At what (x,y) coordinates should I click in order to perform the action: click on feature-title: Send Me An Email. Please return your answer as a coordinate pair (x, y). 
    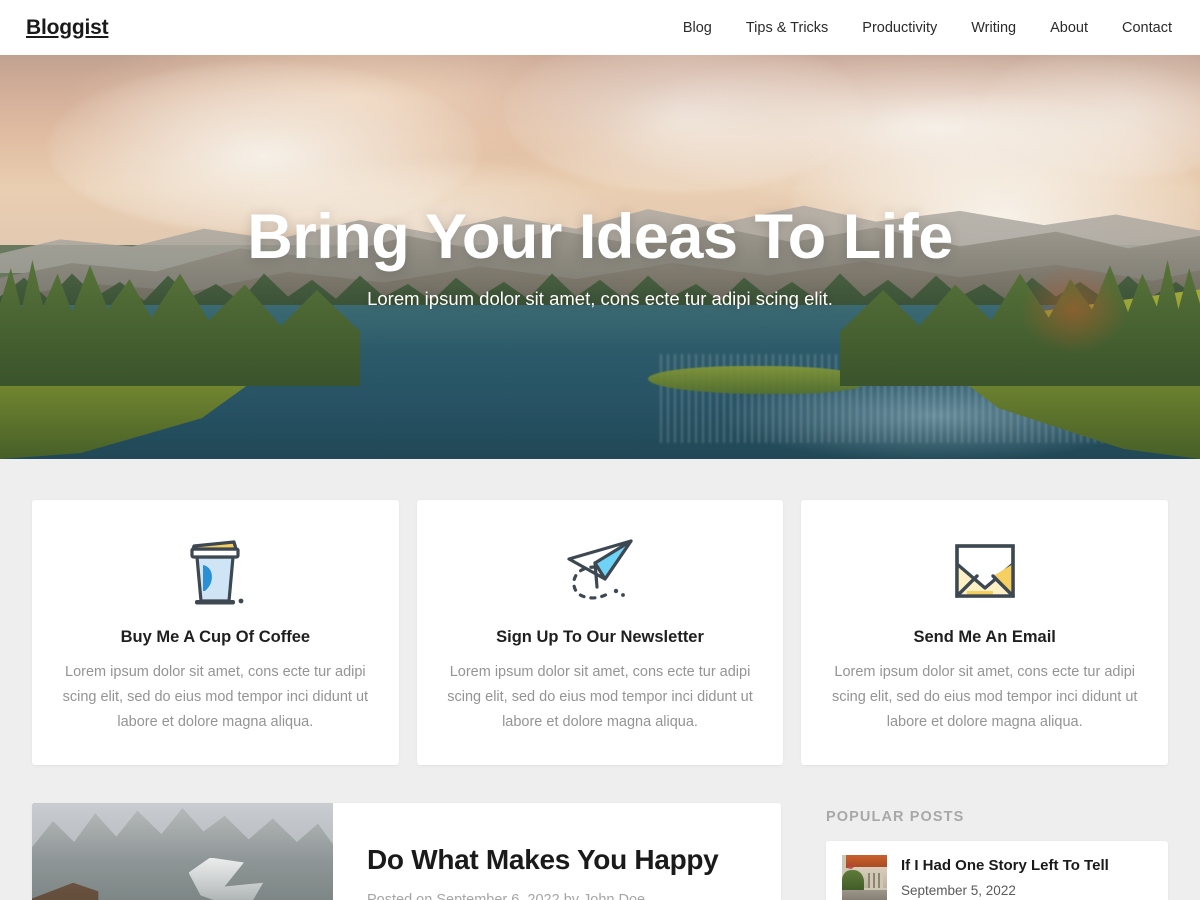
    Looking at the image, I should click on (984, 637).